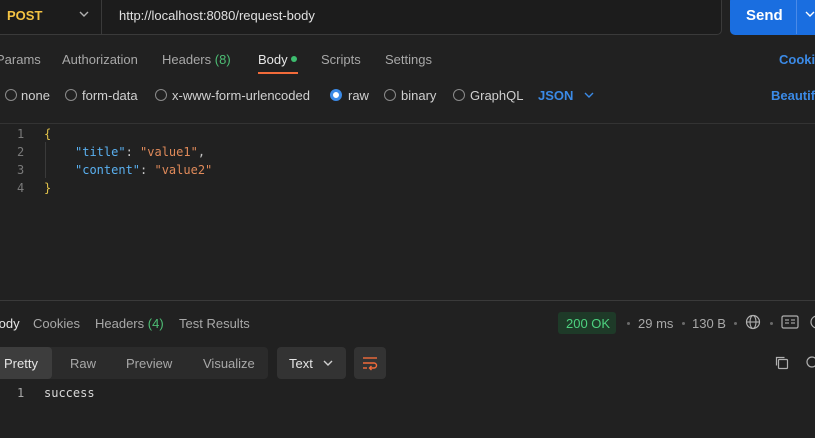 The width and height of the screenshot is (815, 438). Describe the element at coordinates (21, 170) in the screenshot. I see `line-number: 3` at that location.